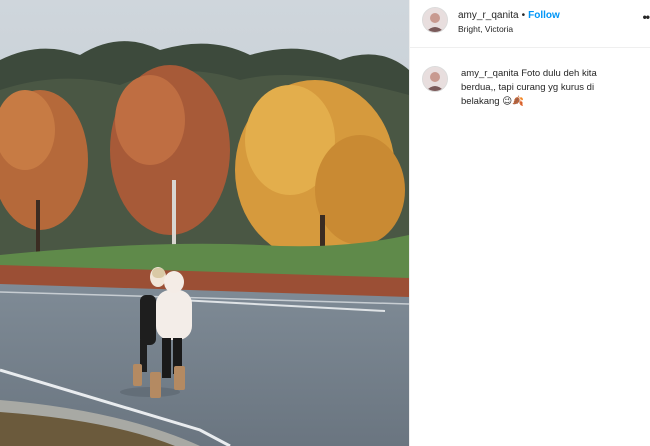 This screenshot has height=446, width=650. What do you see at coordinates (646, 17) in the screenshot?
I see `more-options-icon: ••` at bounding box center [646, 17].